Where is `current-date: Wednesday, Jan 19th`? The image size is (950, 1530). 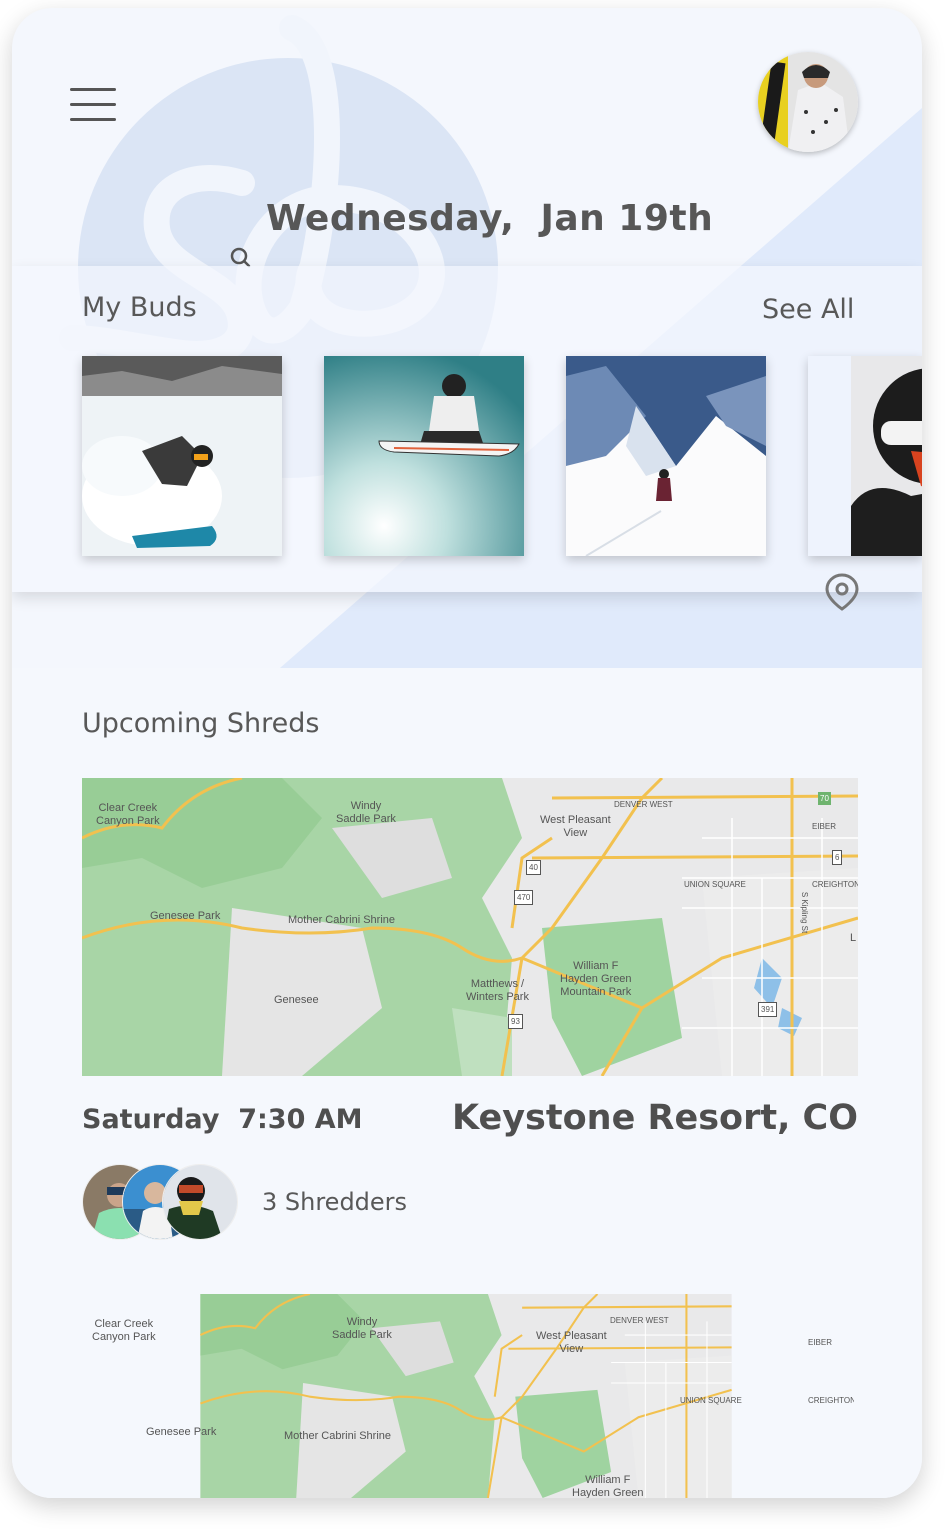
current-date: Wednesday, Jan 19th is located at coordinates (490, 218).